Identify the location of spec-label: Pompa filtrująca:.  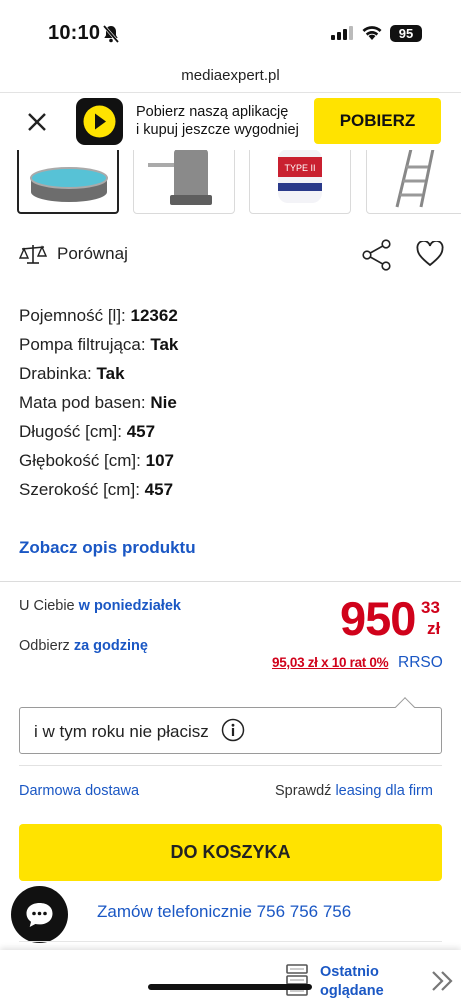
(82, 344).